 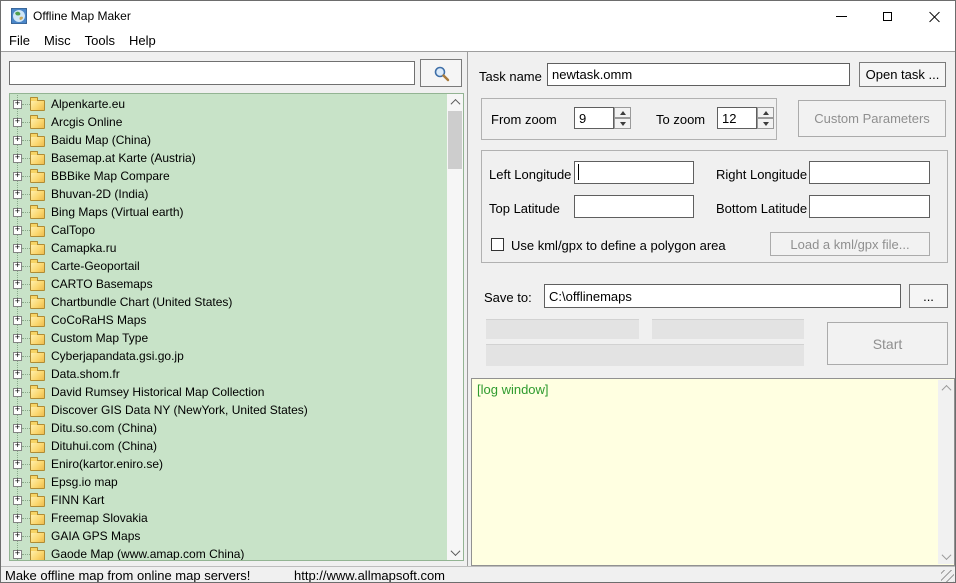 I want to click on scrollbar-thumb, so click(x=455, y=140).